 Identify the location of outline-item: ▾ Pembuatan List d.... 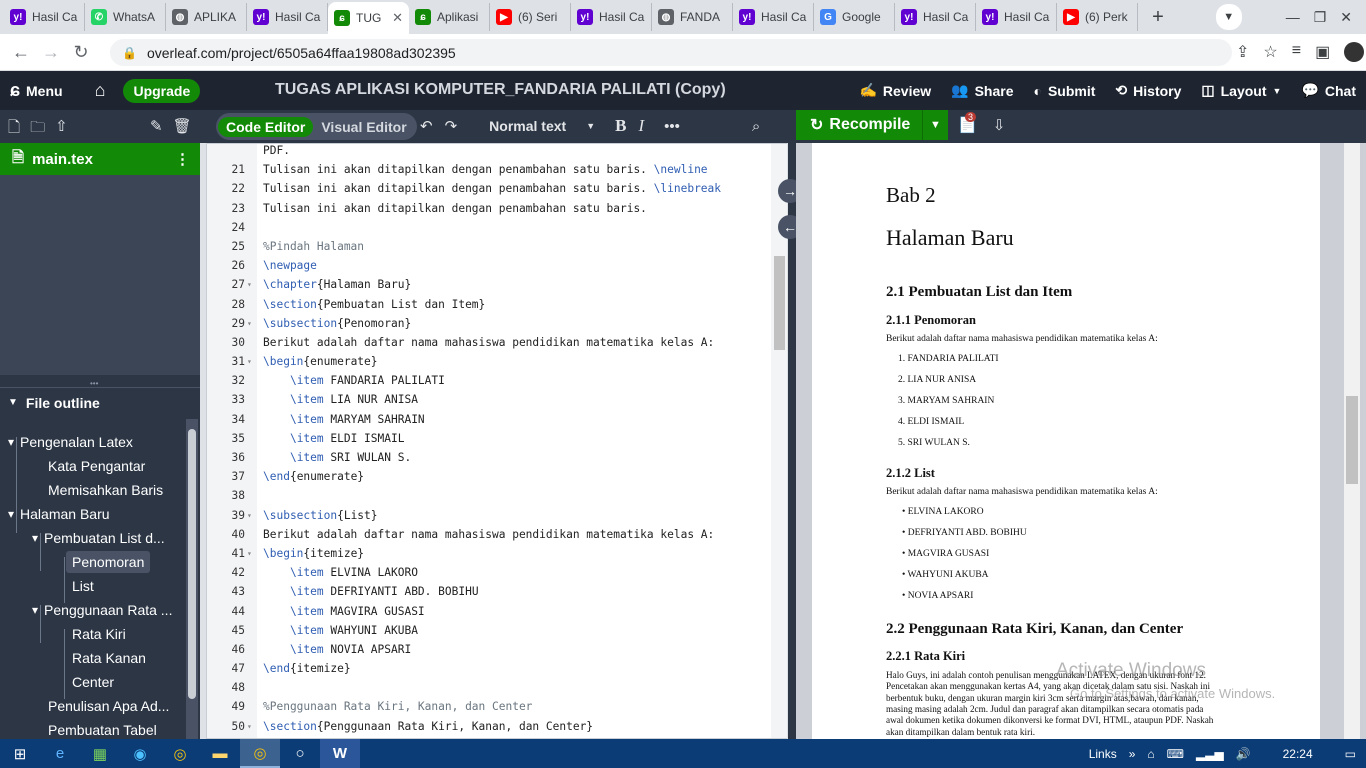
(98, 538).